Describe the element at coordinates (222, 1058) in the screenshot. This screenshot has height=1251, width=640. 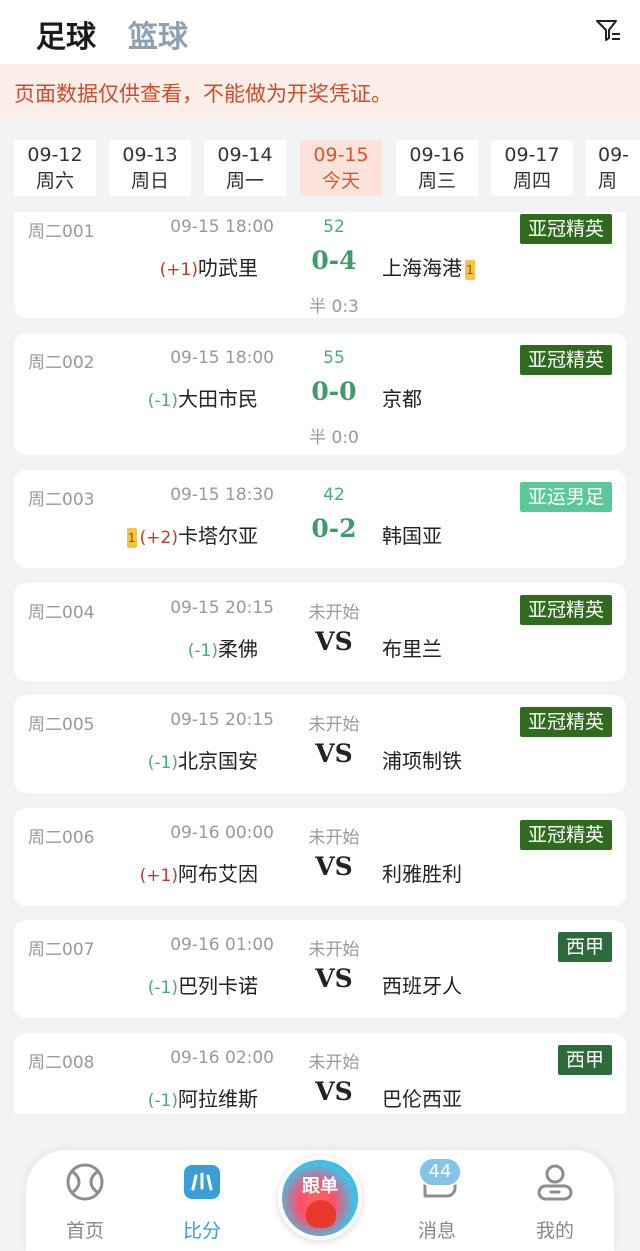
I see `match-time: 09-16 02:00` at that location.